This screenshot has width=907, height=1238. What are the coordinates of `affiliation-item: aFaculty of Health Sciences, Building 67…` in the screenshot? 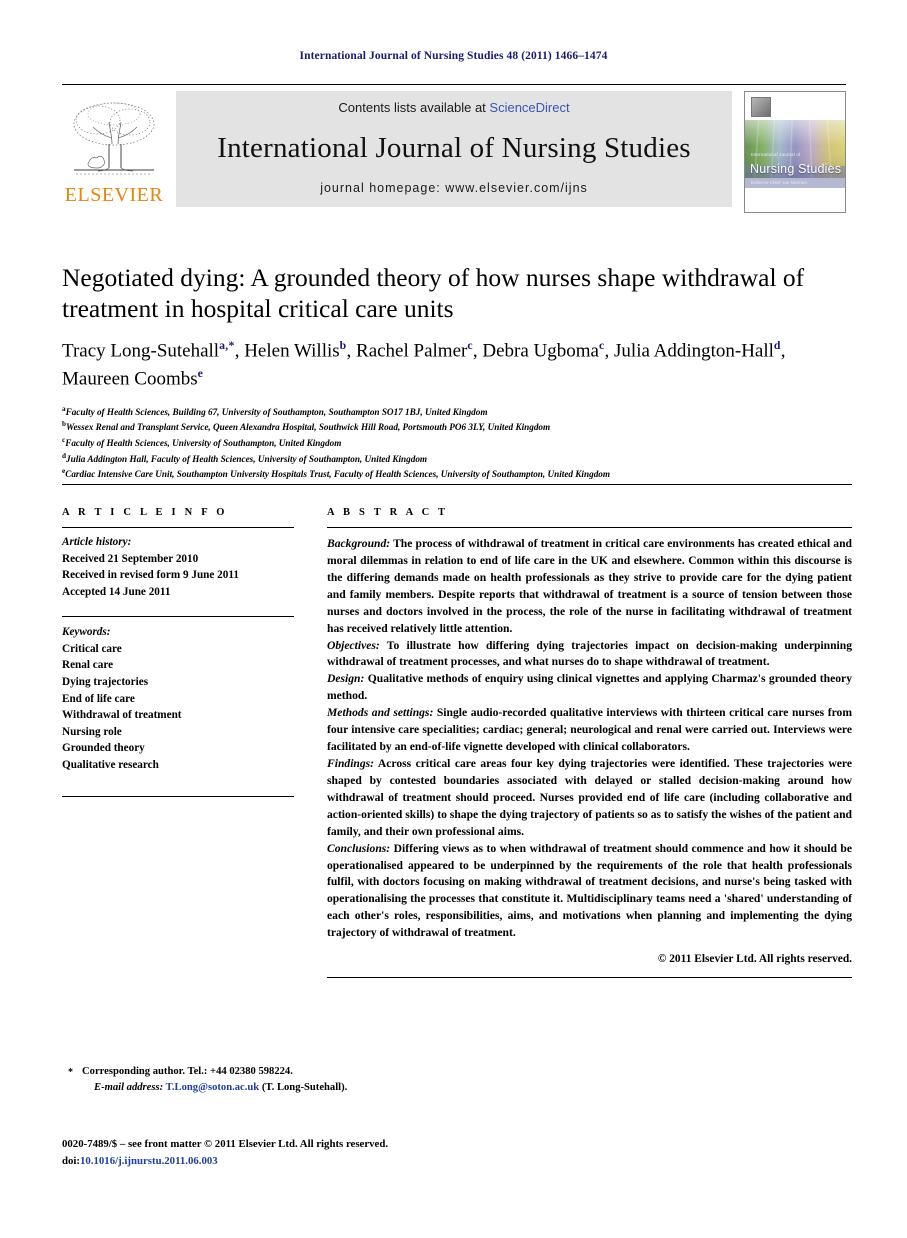 It's located at (457, 412).